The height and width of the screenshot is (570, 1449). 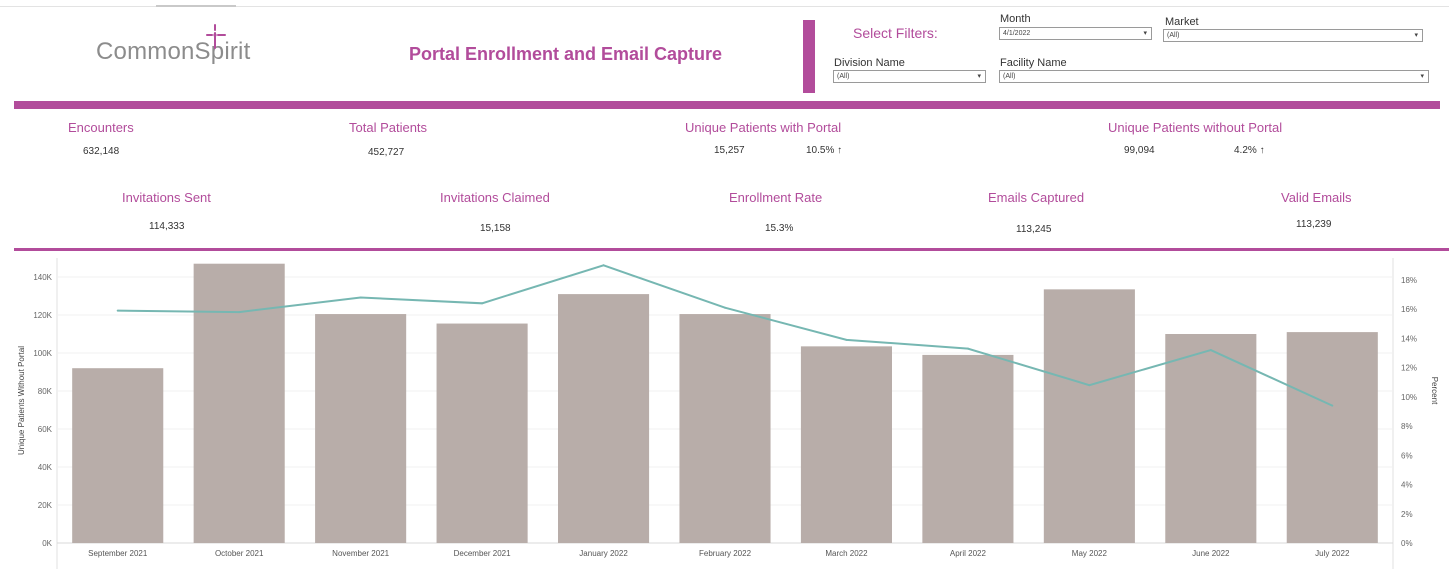 I want to click on commonspirit-logo: CommonSpirit, so click(x=173, y=51).